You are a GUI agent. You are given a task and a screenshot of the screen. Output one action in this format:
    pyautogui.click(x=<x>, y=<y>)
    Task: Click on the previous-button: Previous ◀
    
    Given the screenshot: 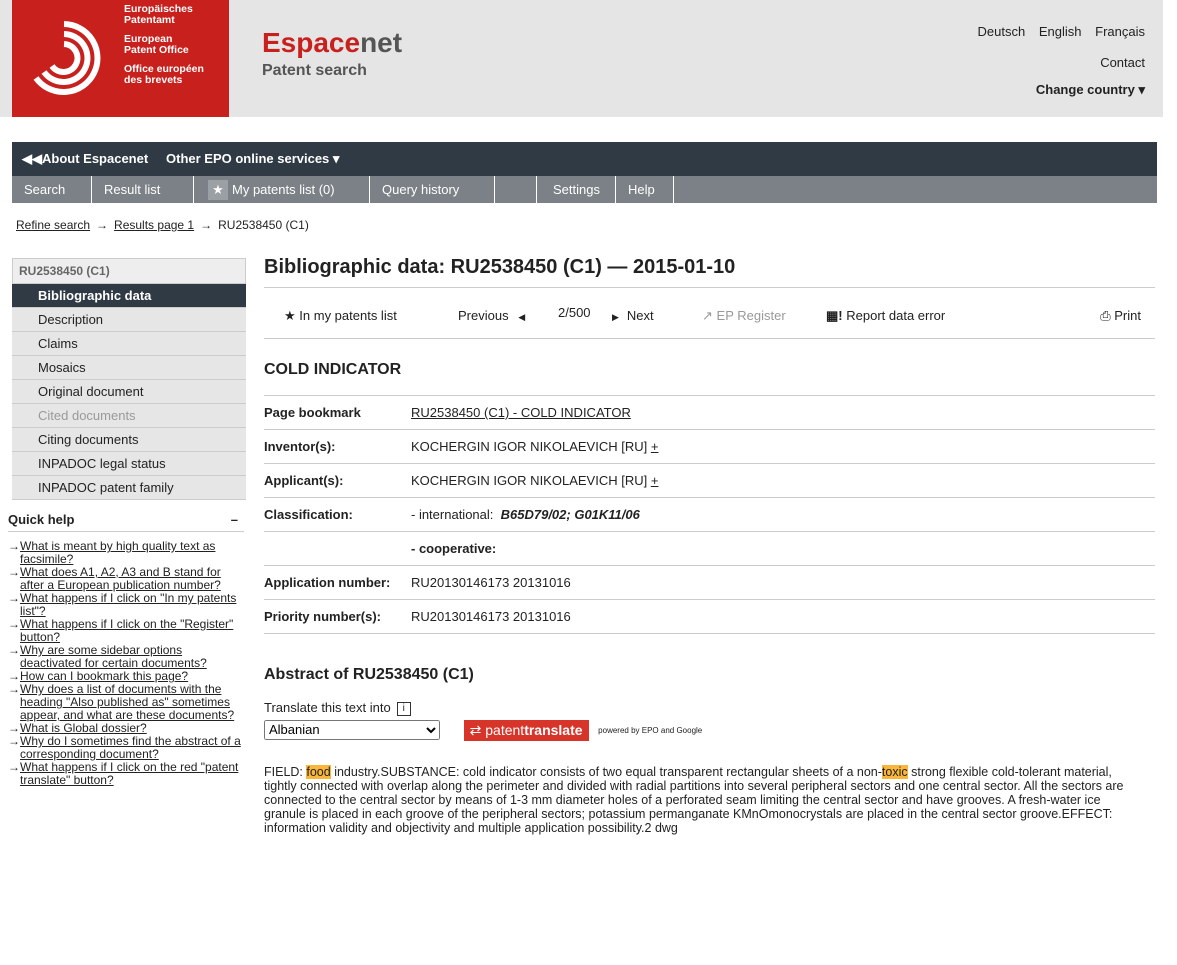 What is the action you would take?
    pyautogui.click(x=491, y=315)
    